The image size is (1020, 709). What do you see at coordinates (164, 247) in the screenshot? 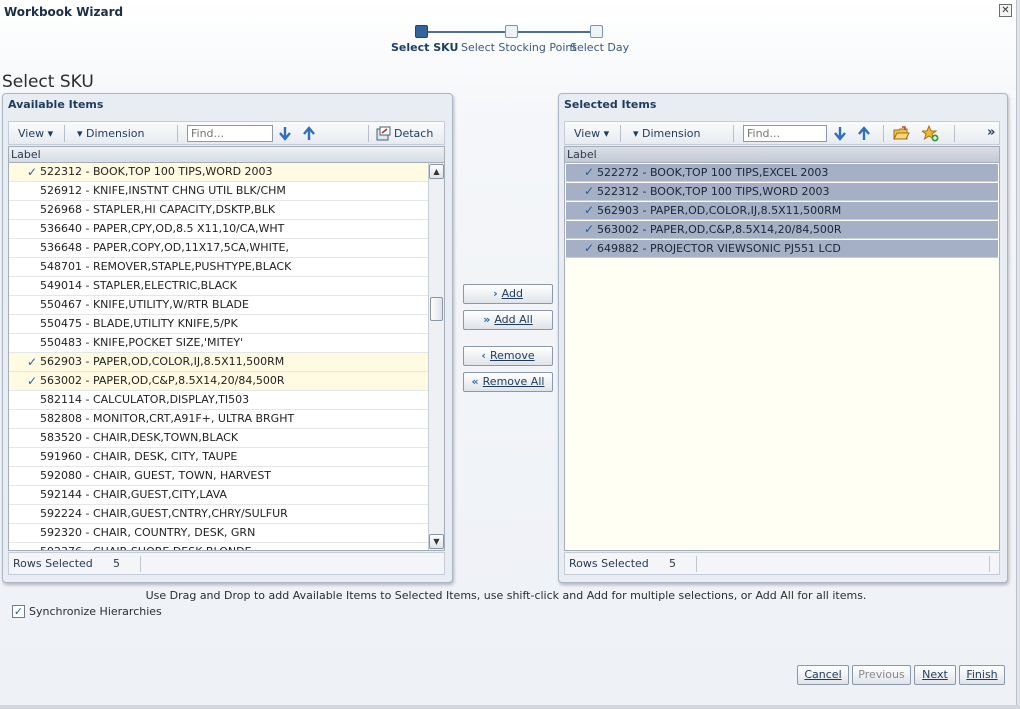
I see `row-label: 536648 - PAPER,COPY,OD,11X17,5CA,WHITE,` at bounding box center [164, 247].